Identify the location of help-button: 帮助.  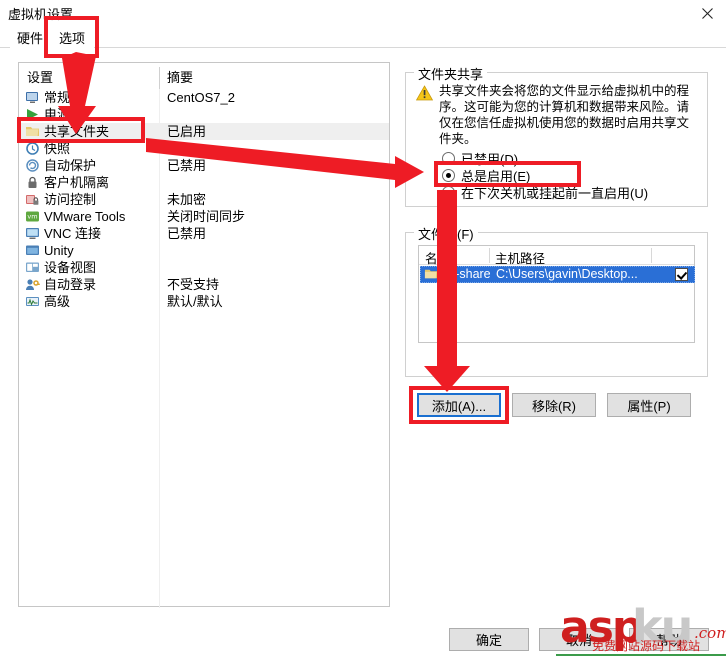
(669, 639).